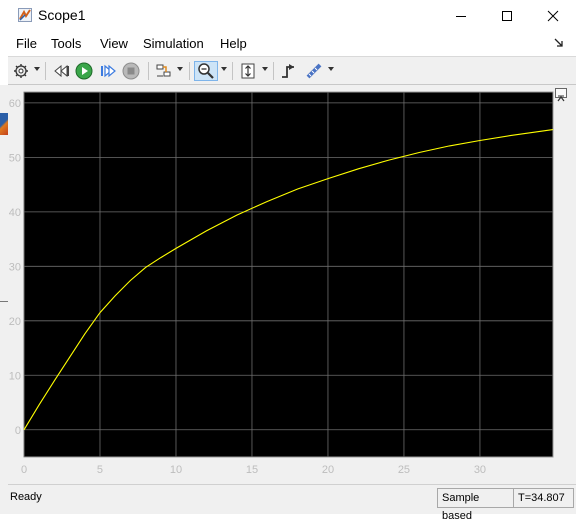 The width and height of the screenshot is (576, 525). I want to click on status-bar: Ready Sample based T=34.807, so click(292, 503).